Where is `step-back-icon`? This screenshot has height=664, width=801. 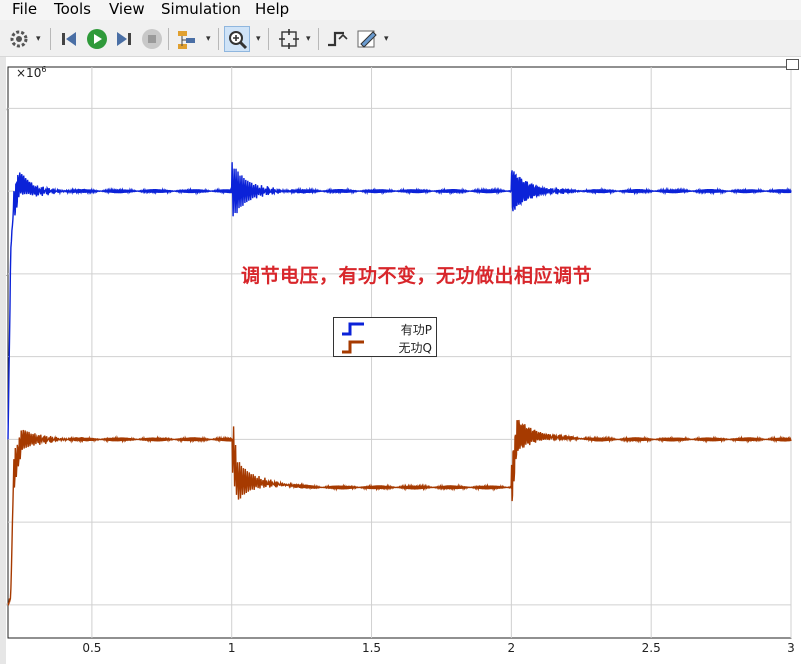
step-back-icon is located at coordinates (69, 39).